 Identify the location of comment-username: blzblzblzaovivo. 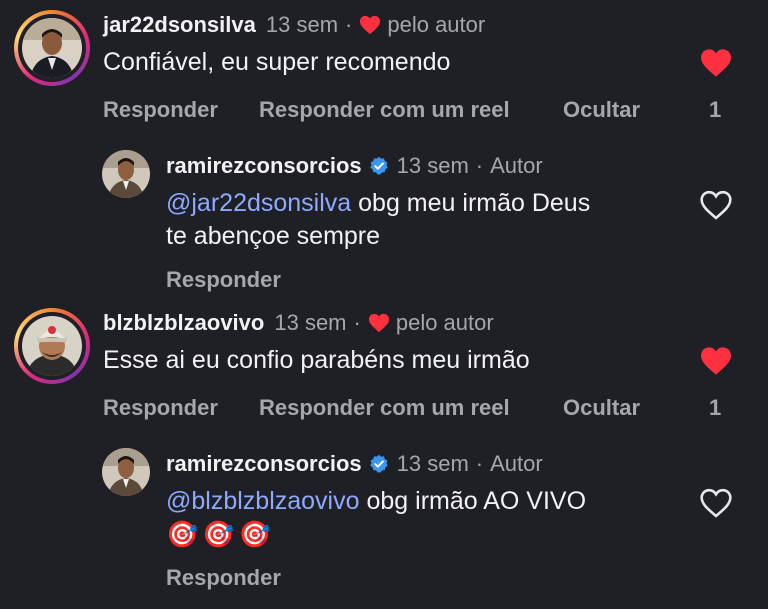
(183, 323).